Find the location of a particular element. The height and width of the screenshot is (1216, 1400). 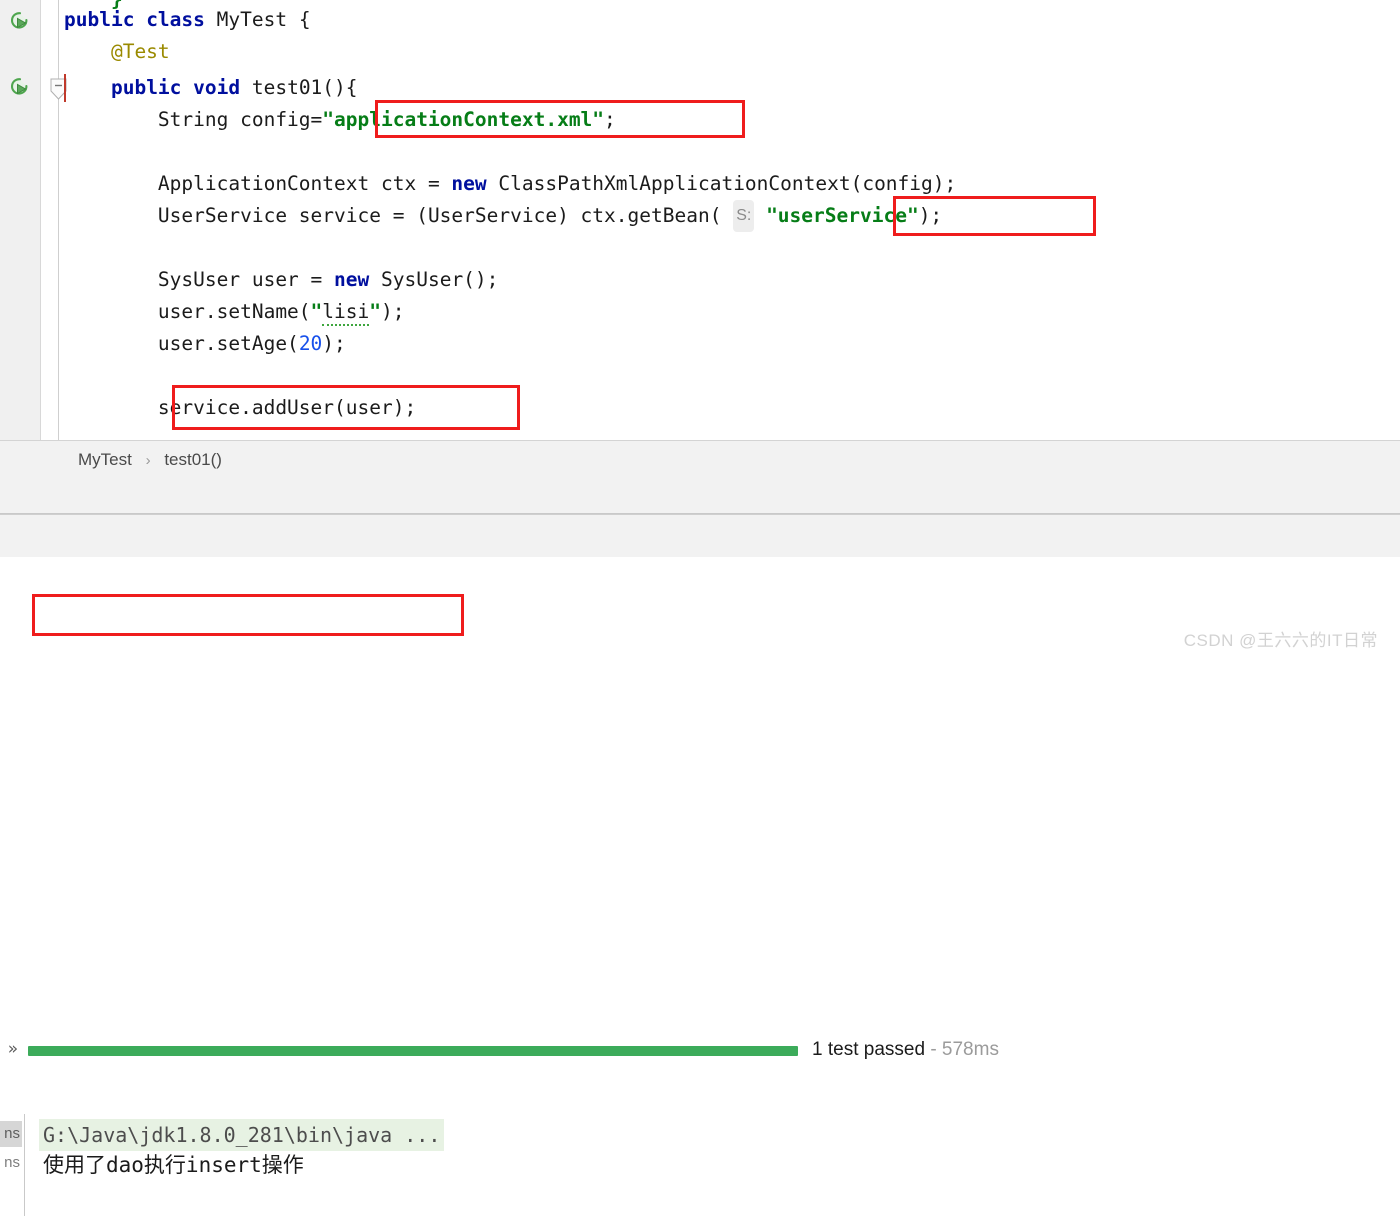

code-token: ClassPathXmlApplicationContext(config); is located at coordinates (727, 183).